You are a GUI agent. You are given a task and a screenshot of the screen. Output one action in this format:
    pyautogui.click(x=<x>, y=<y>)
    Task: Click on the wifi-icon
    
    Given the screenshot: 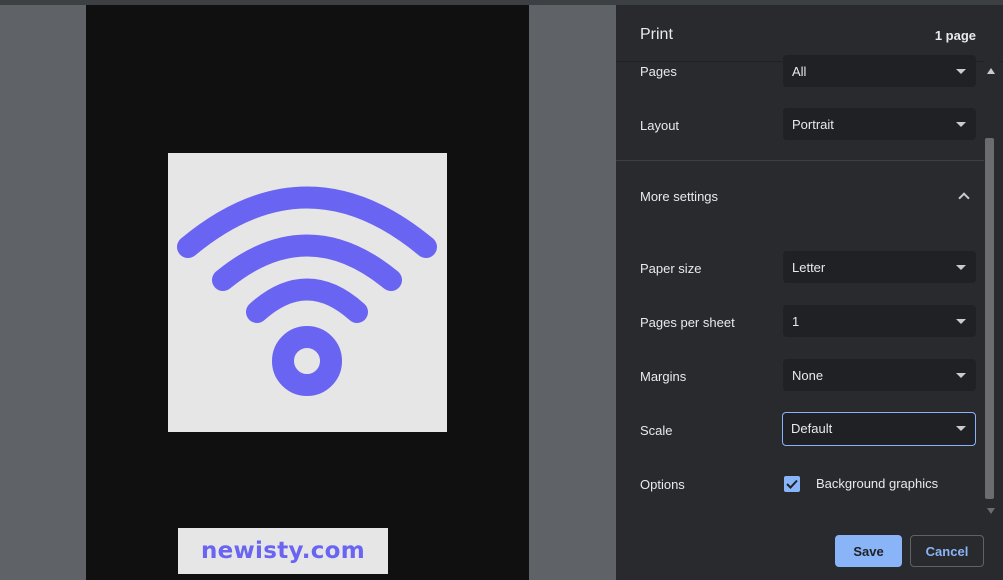 What is the action you would take?
    pyautogui.click(x=307, y=291)
    